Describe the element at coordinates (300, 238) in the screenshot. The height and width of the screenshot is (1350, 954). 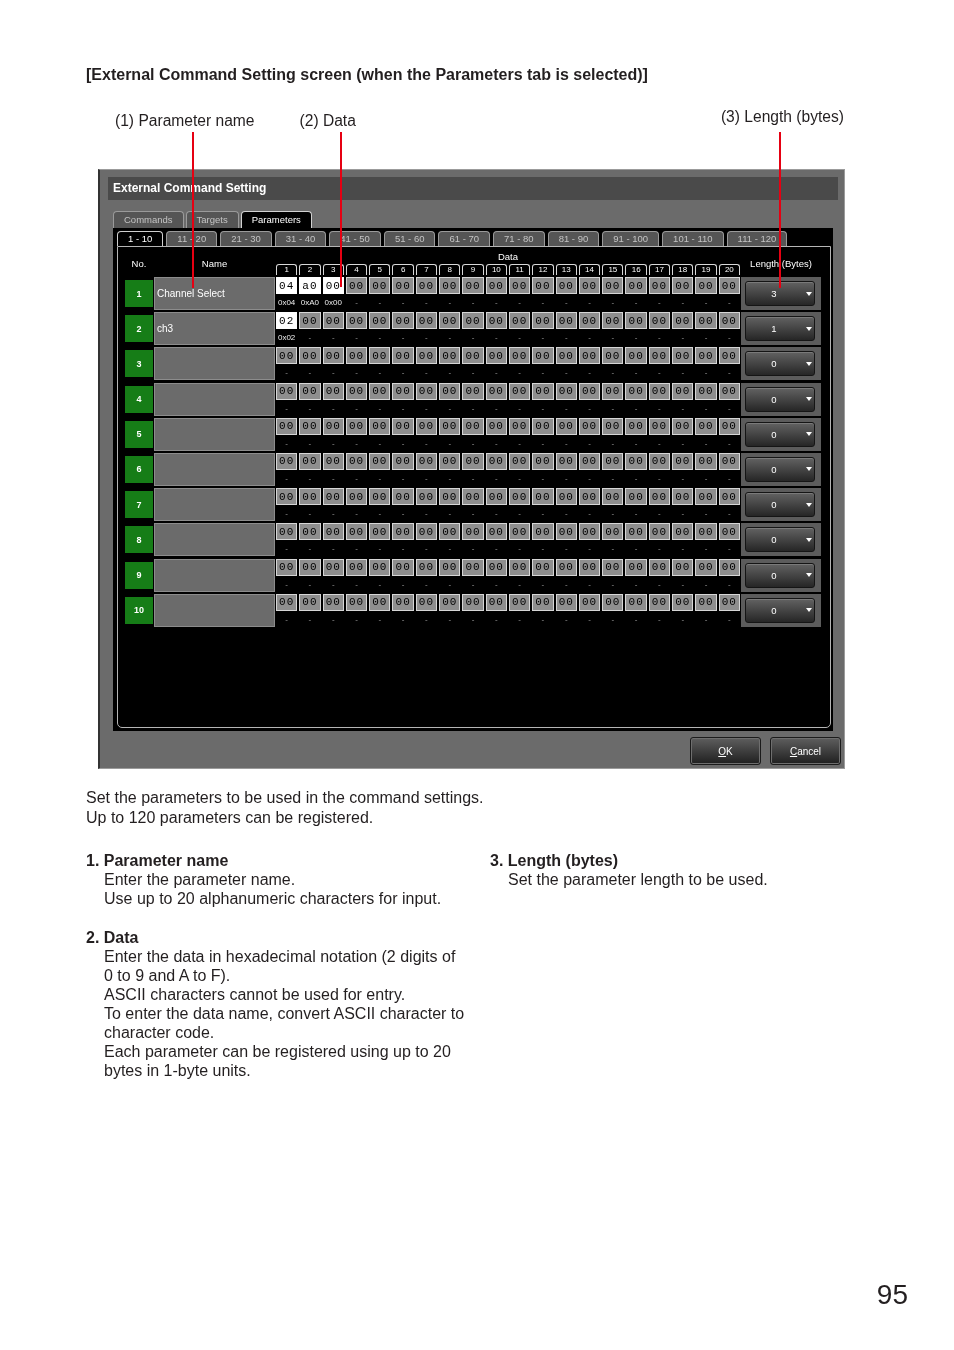
I see `page-tab: 31 - 40` at that location.